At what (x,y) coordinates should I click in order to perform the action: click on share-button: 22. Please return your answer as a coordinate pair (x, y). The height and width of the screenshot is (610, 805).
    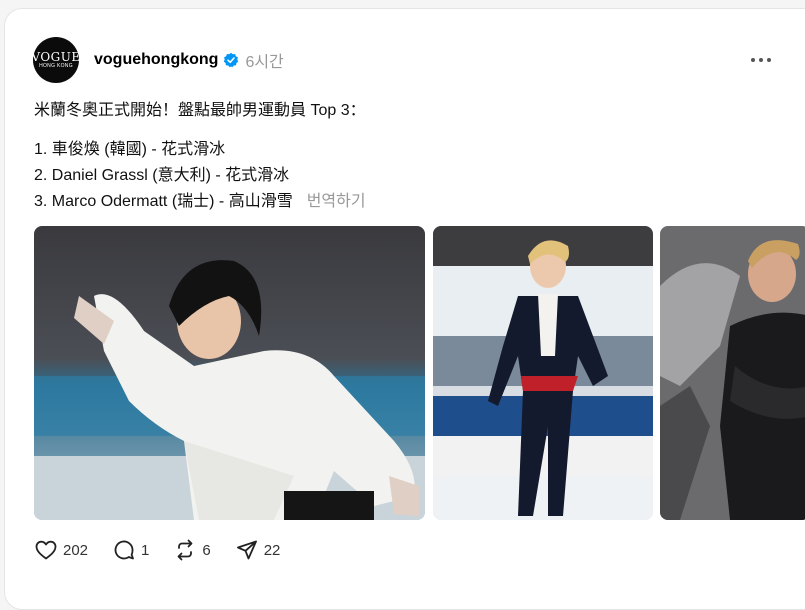
    Looking at the image, I should click on (258, 550).